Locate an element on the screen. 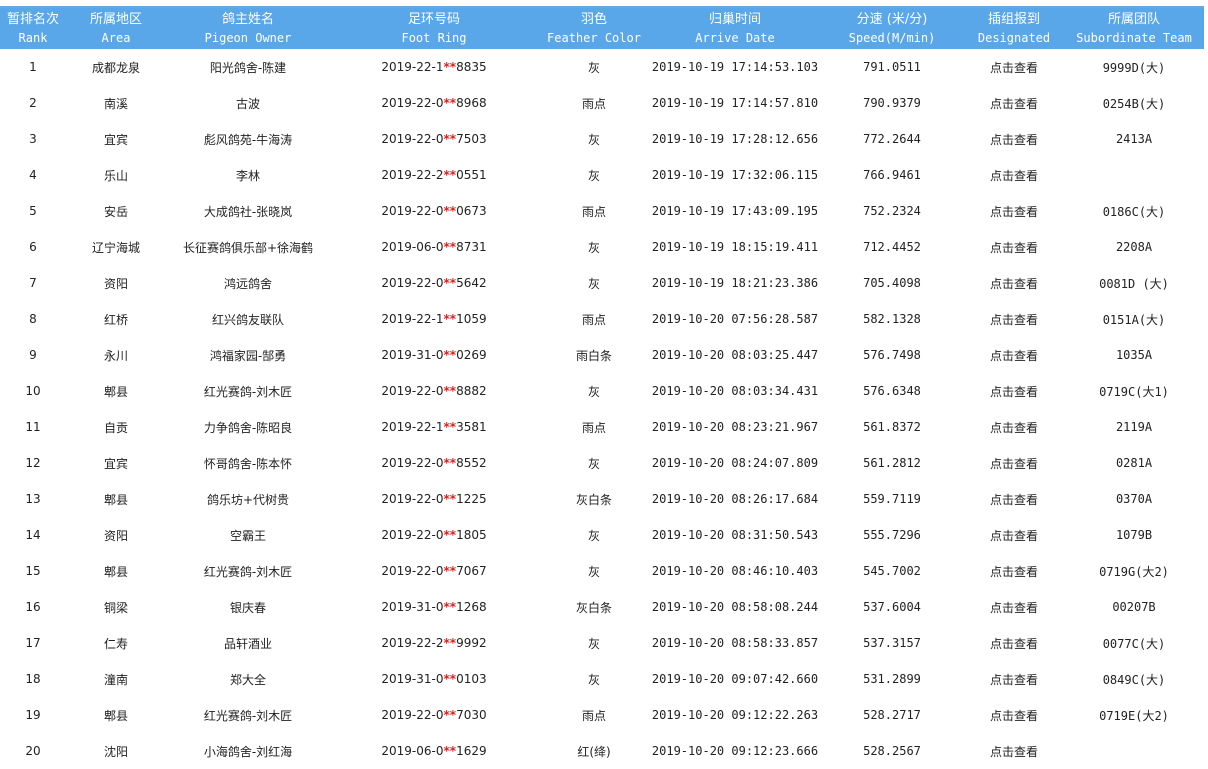 The width and height of the screenshot is (1208, 769). cell-team: 0077C(大) is located at coordinates (1134, 643).